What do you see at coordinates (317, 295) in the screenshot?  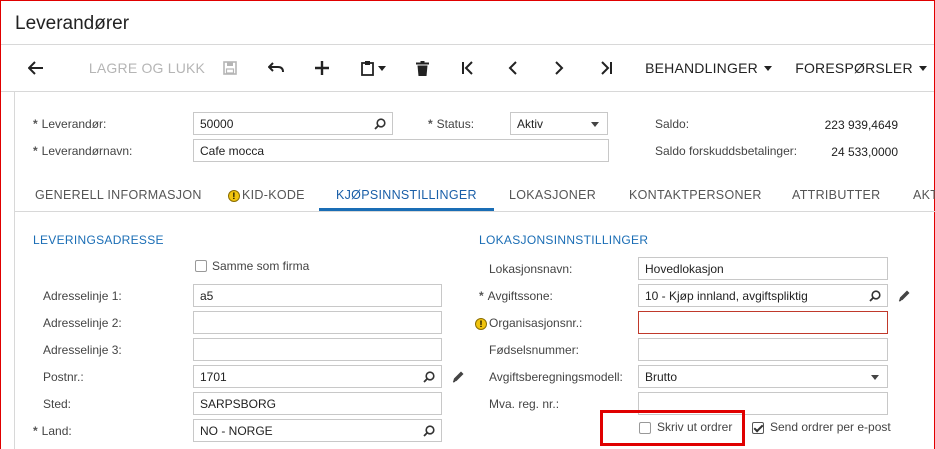 I see `address1-input: a5` at bounding box center [317, 295].